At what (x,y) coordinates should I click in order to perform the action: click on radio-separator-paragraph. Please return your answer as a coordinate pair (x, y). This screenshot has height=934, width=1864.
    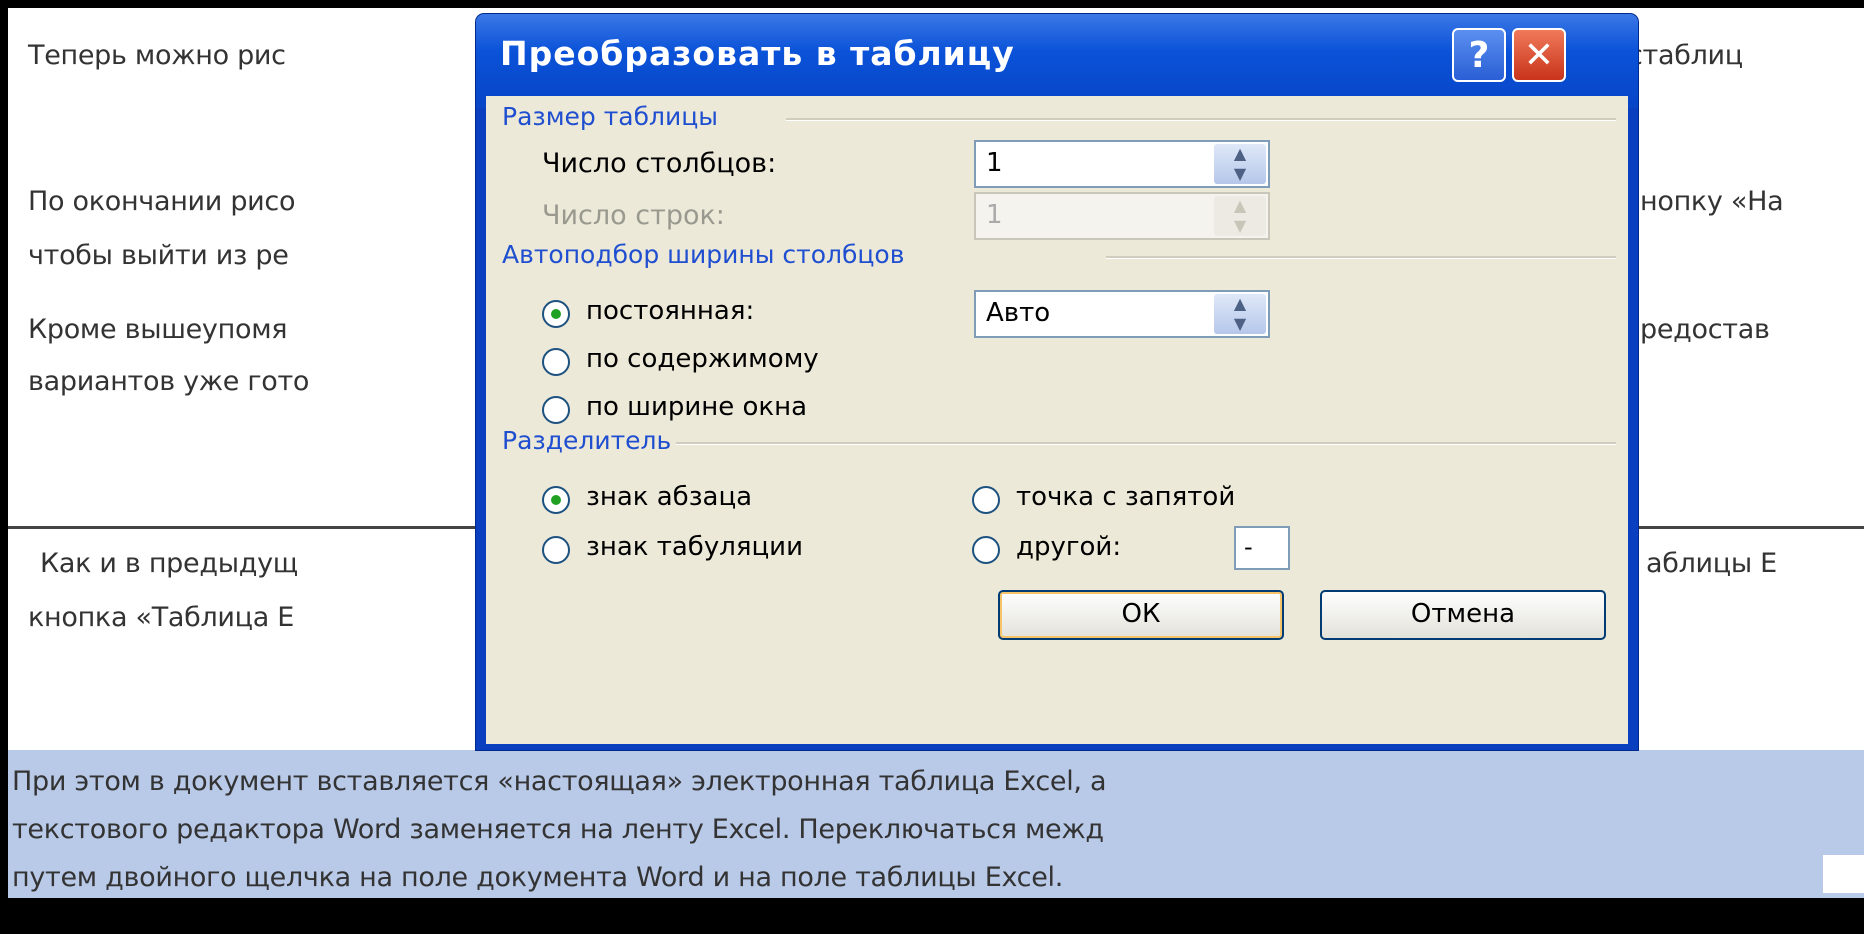
    Looking at the image, I should click on (556, 500).